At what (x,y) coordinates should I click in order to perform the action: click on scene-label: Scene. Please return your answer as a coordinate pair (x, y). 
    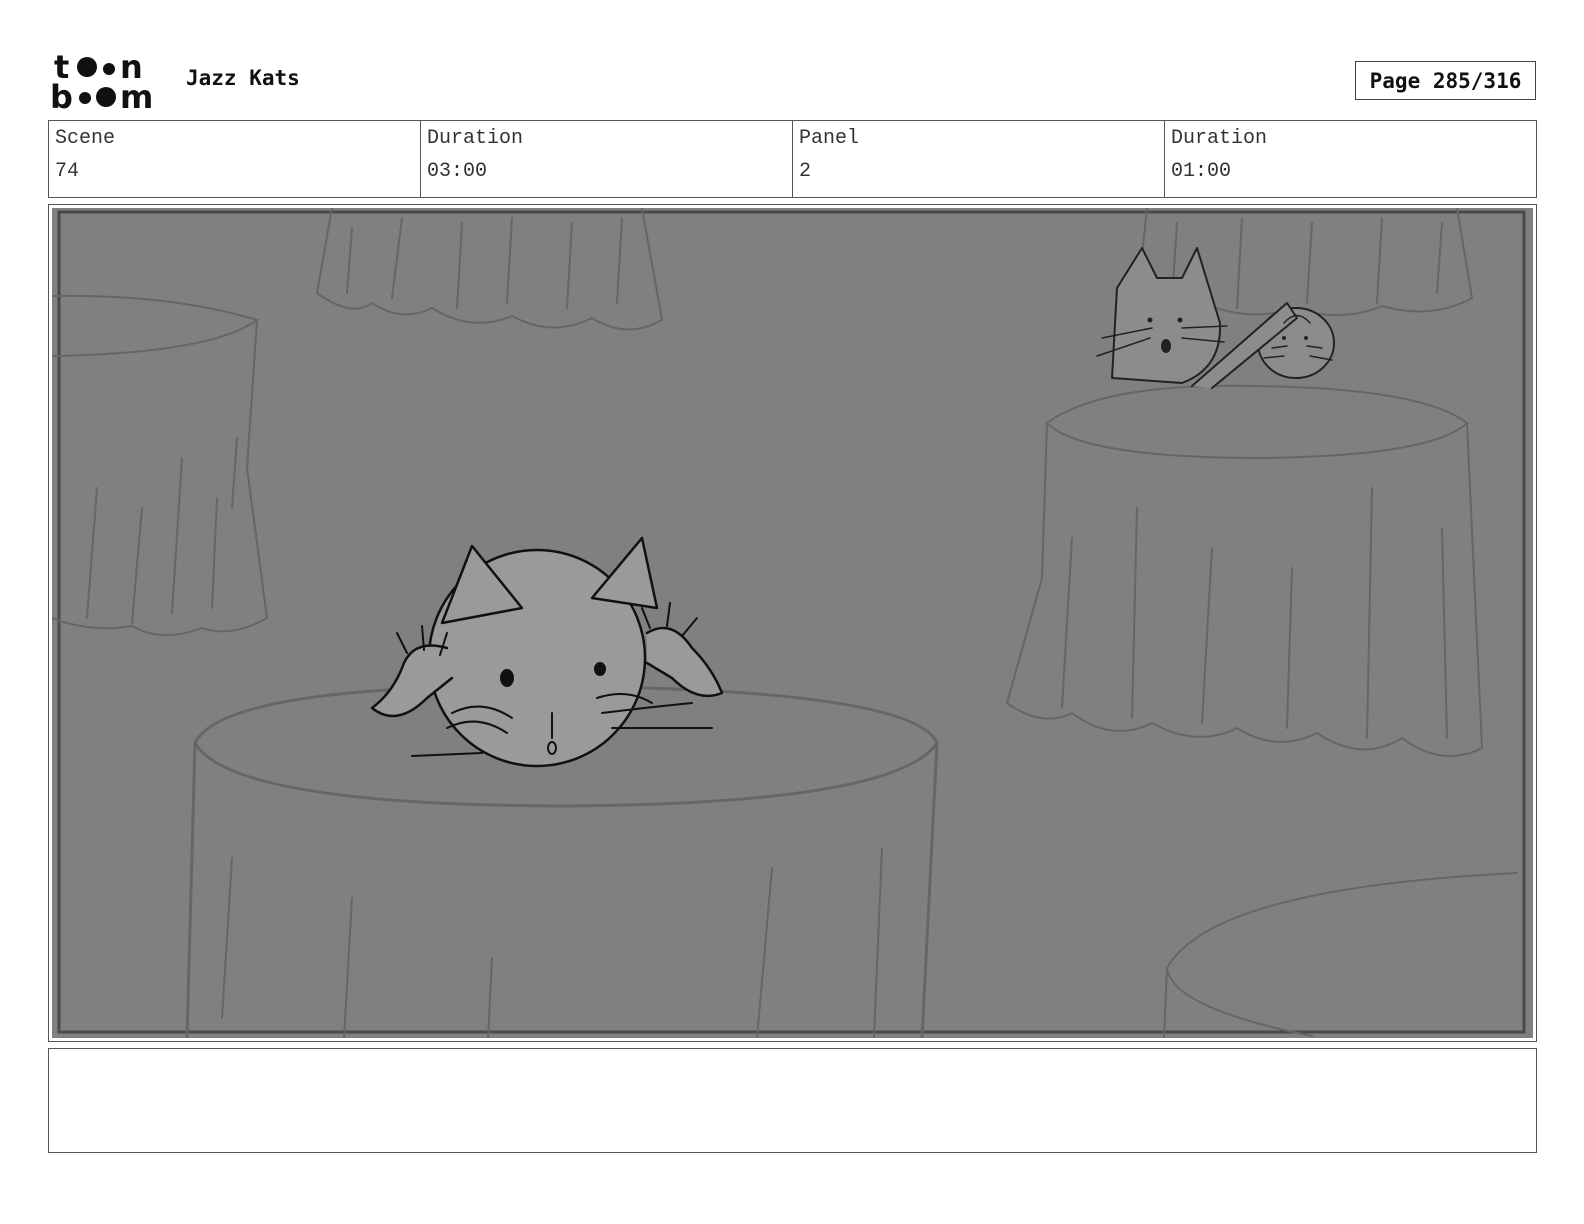
    Looking at the image, I should click on (85, 138).